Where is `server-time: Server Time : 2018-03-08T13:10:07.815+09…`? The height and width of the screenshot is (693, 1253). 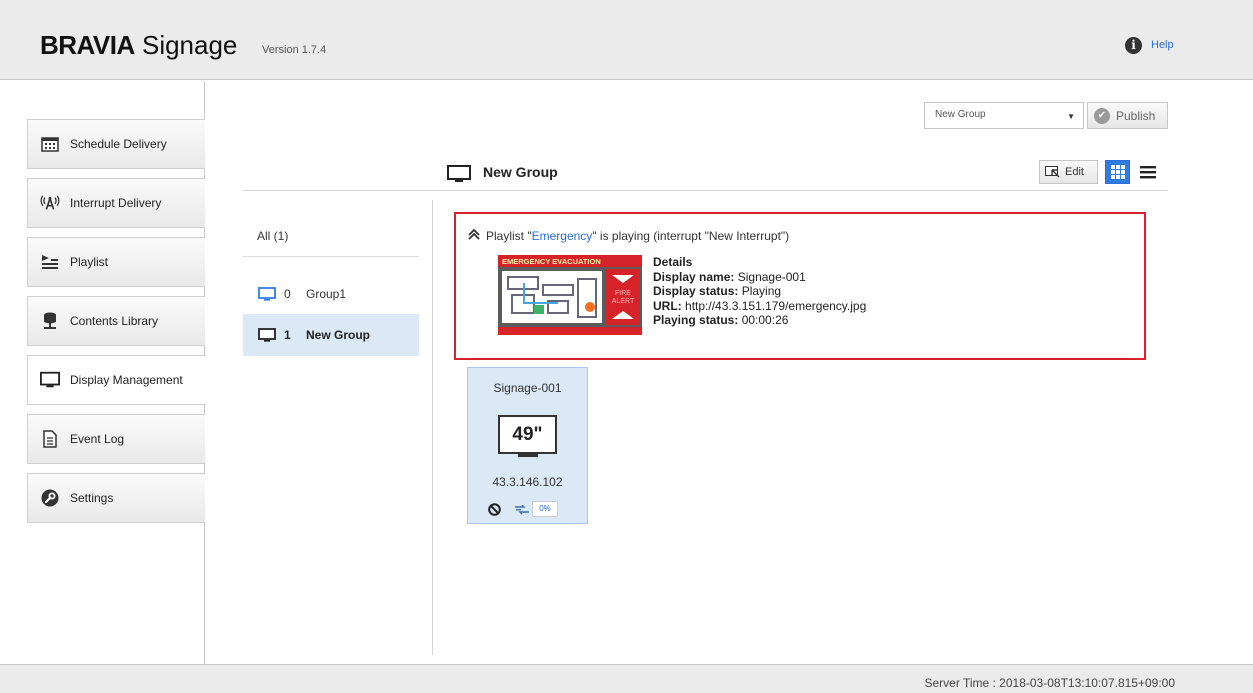
server-time: Server Time : 2018-03-08T13:10:07.815+09… is located at coordinates (1050, 683).